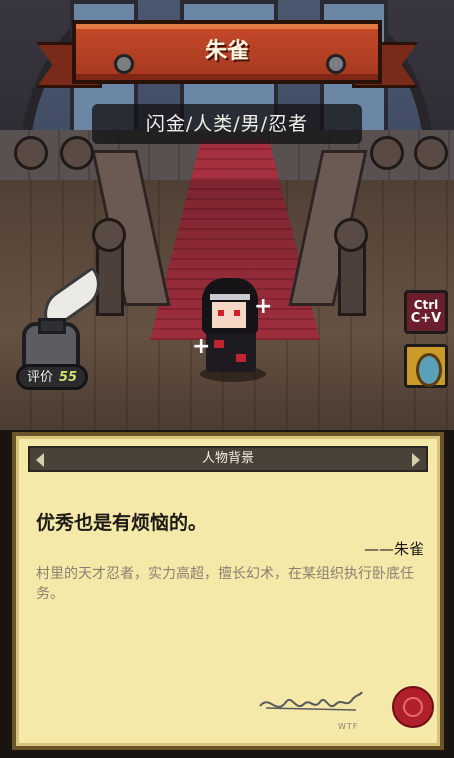 This screenshot has height=758, width=454. What do you see at coordinates (60, 328) in the screenshot?
I see `rating-widget: 评价 55` at bounding box center [60, 328].